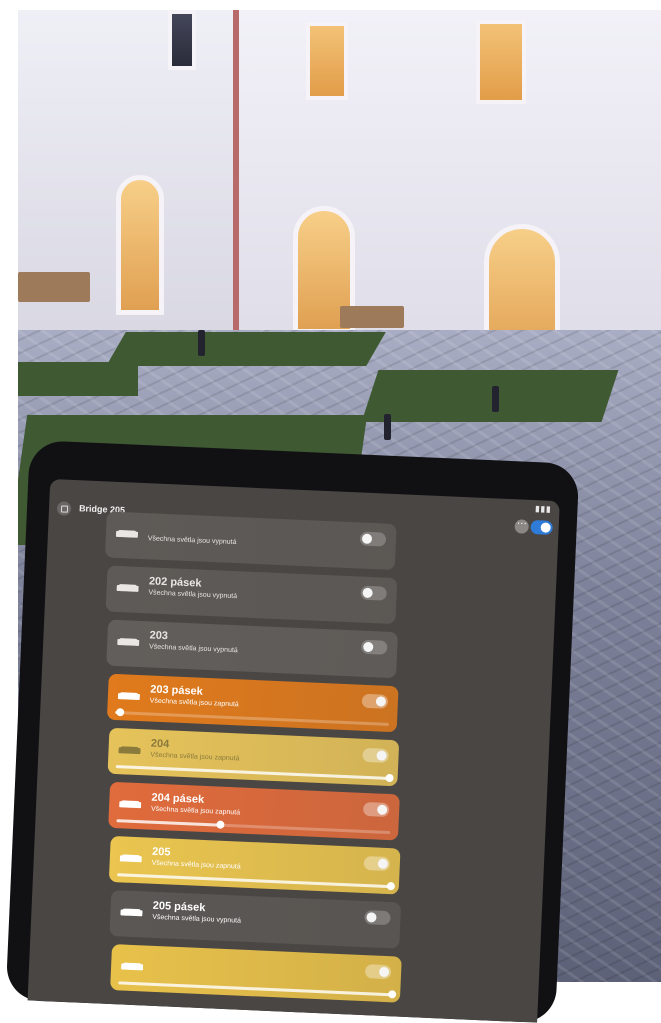  I want to click on drain-pipe, so click(236, 170).